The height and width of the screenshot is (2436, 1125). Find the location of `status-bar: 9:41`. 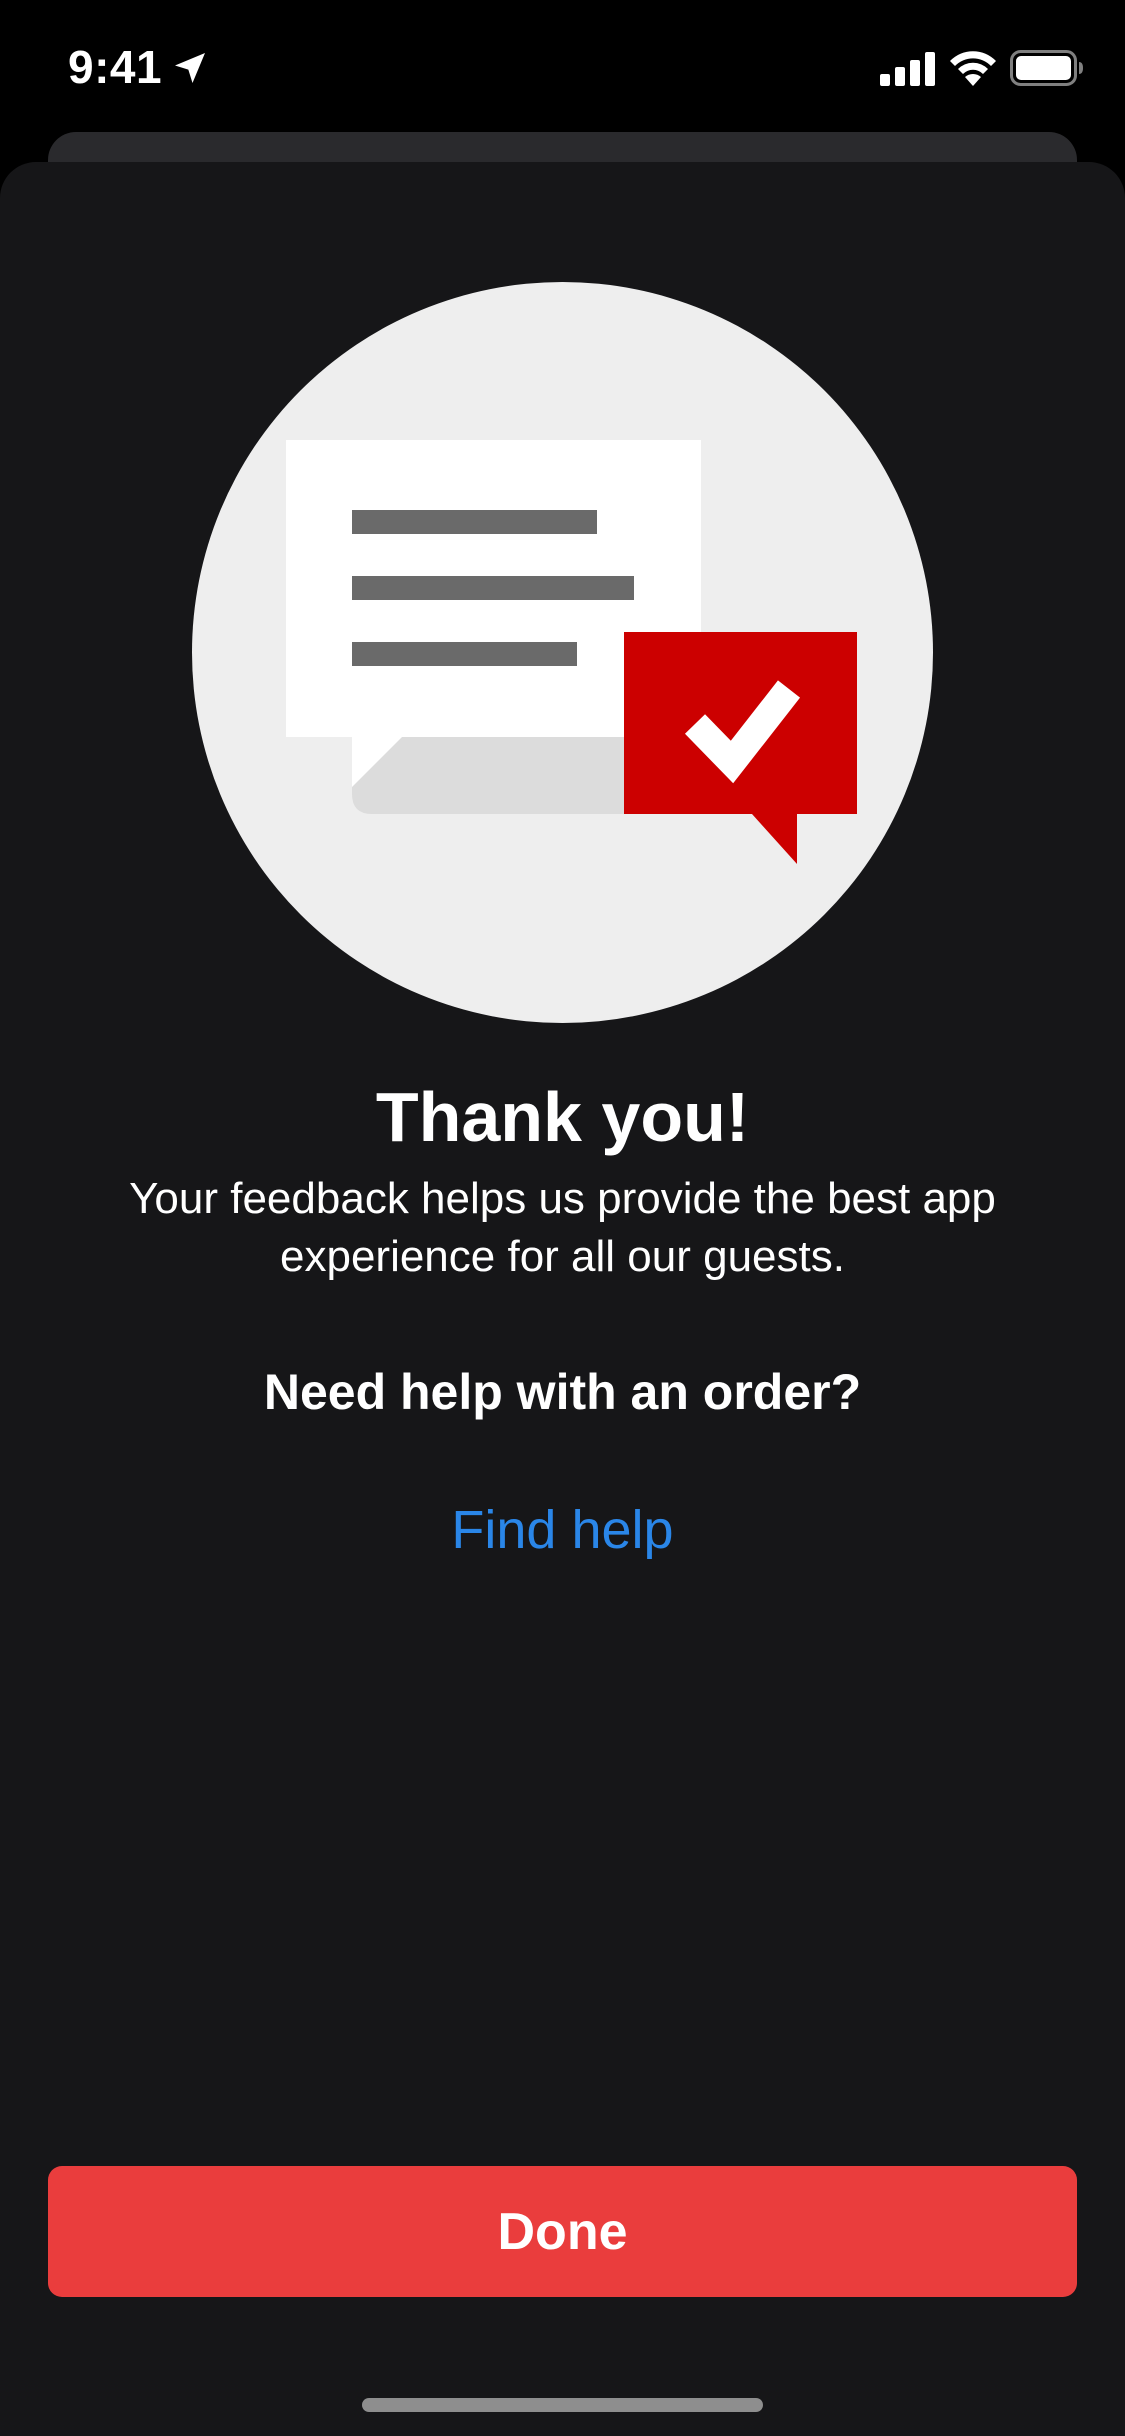

status-bar: 9:41 is located at coordinates (562, 66).